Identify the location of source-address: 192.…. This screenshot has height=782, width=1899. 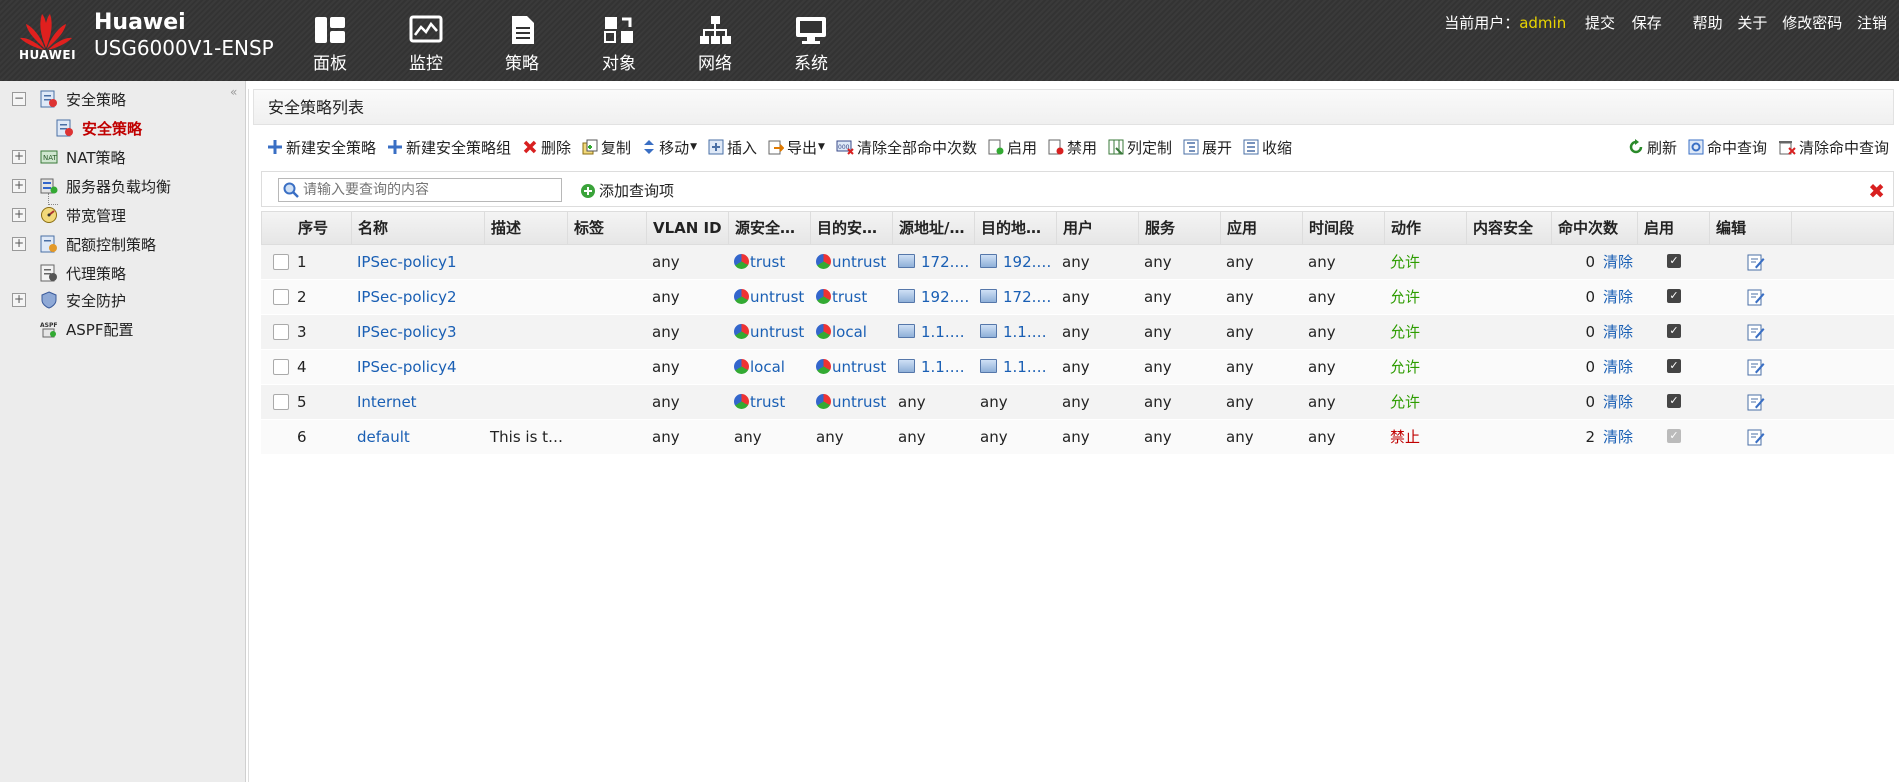
(933, 297).